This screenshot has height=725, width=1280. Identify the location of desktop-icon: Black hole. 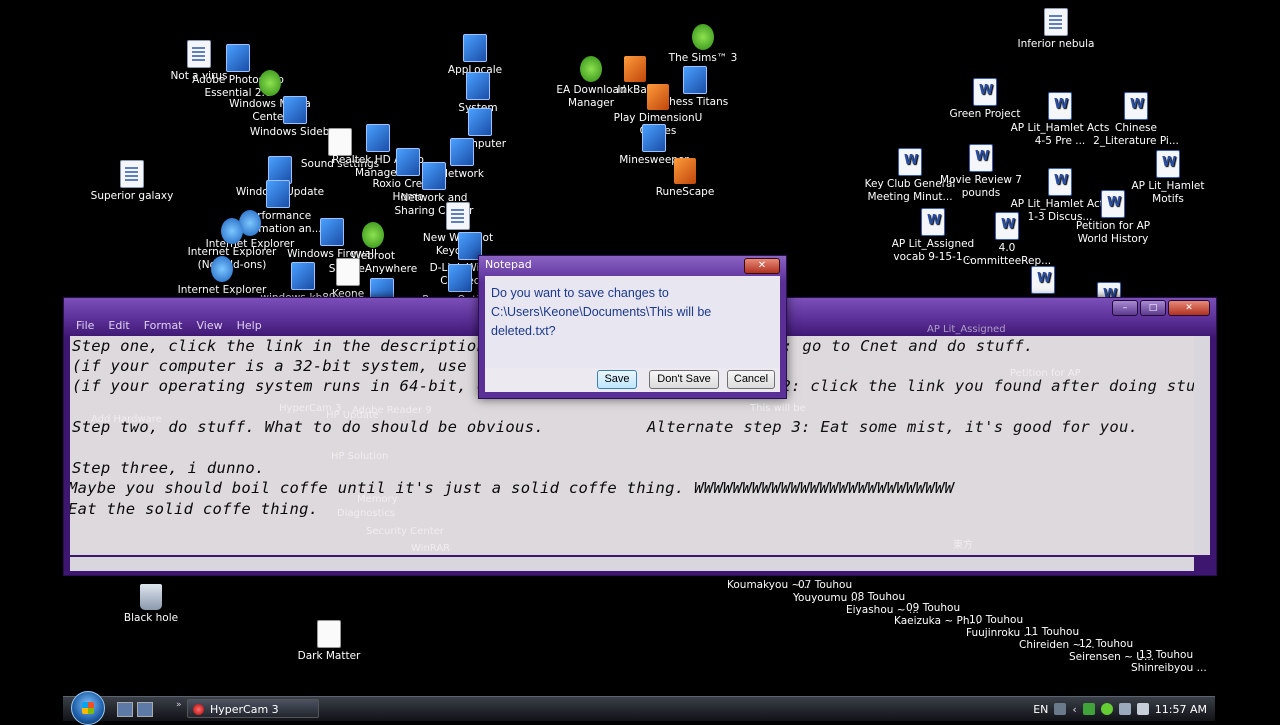
(151, 604).